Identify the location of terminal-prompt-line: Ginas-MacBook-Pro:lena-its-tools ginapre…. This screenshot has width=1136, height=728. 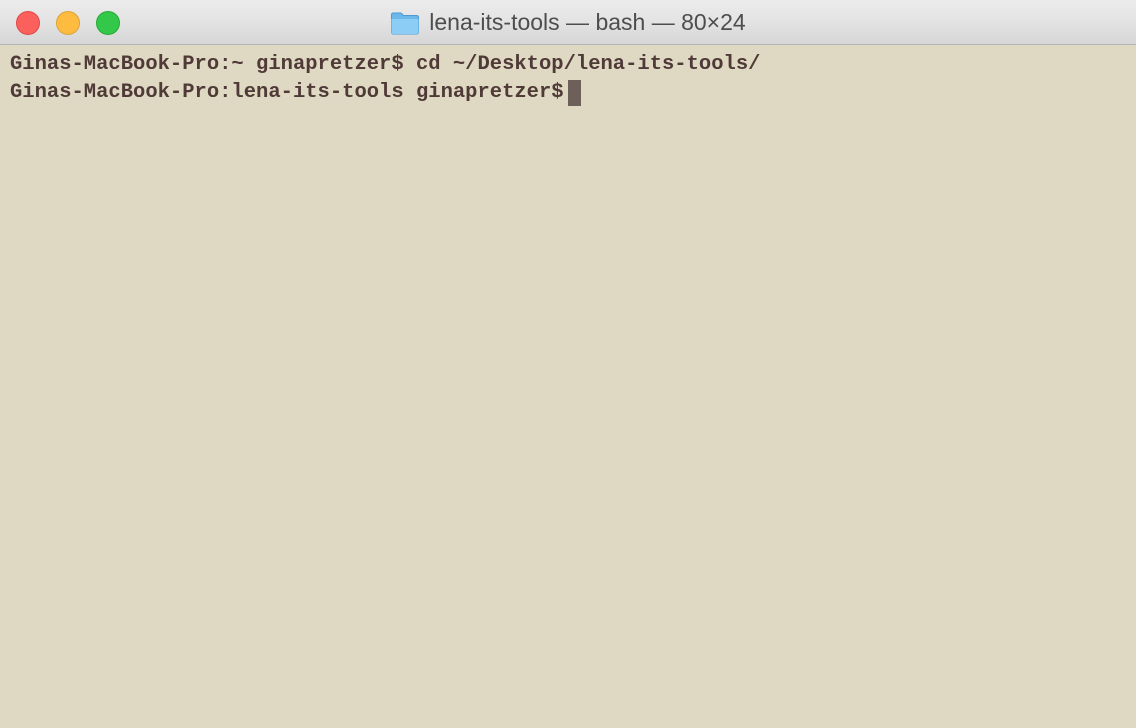
(568, 93).